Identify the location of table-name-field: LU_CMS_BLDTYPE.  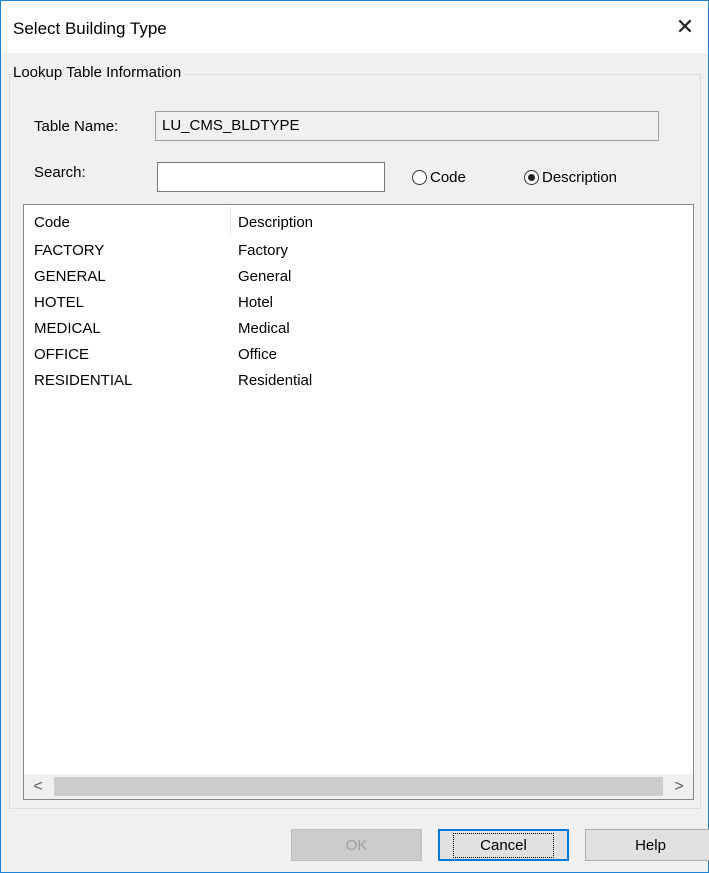
(407, 126).